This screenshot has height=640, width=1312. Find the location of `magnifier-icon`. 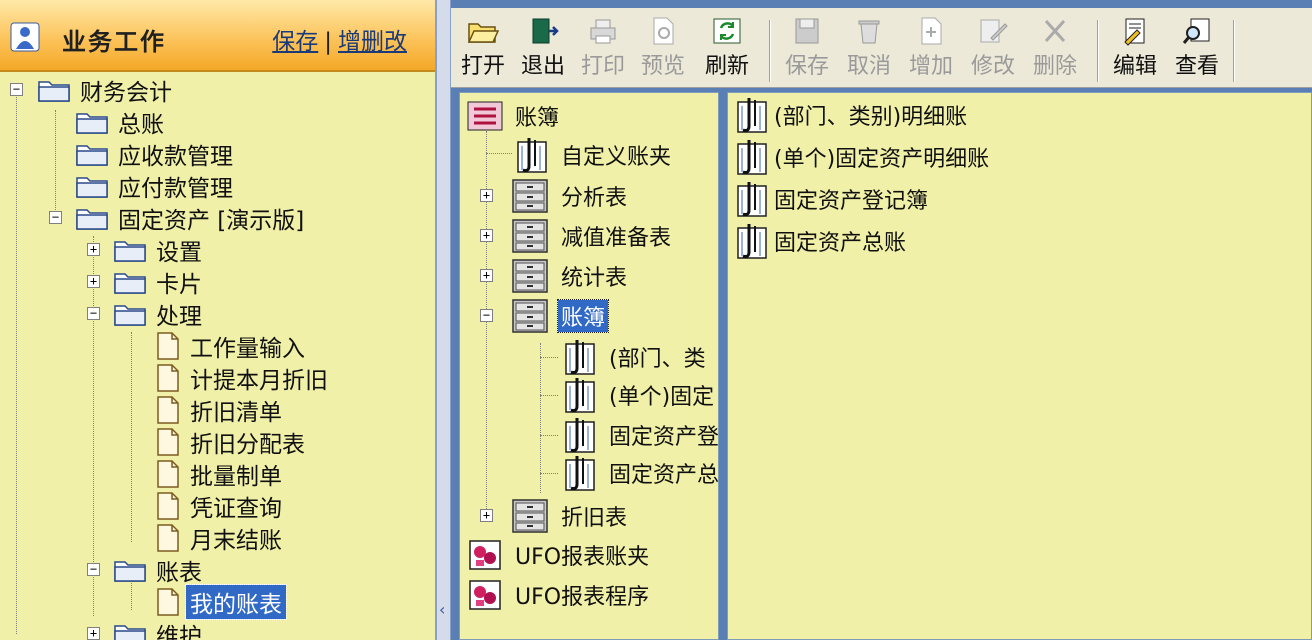

magnifier-icon is located at coordinates (1196, 31).